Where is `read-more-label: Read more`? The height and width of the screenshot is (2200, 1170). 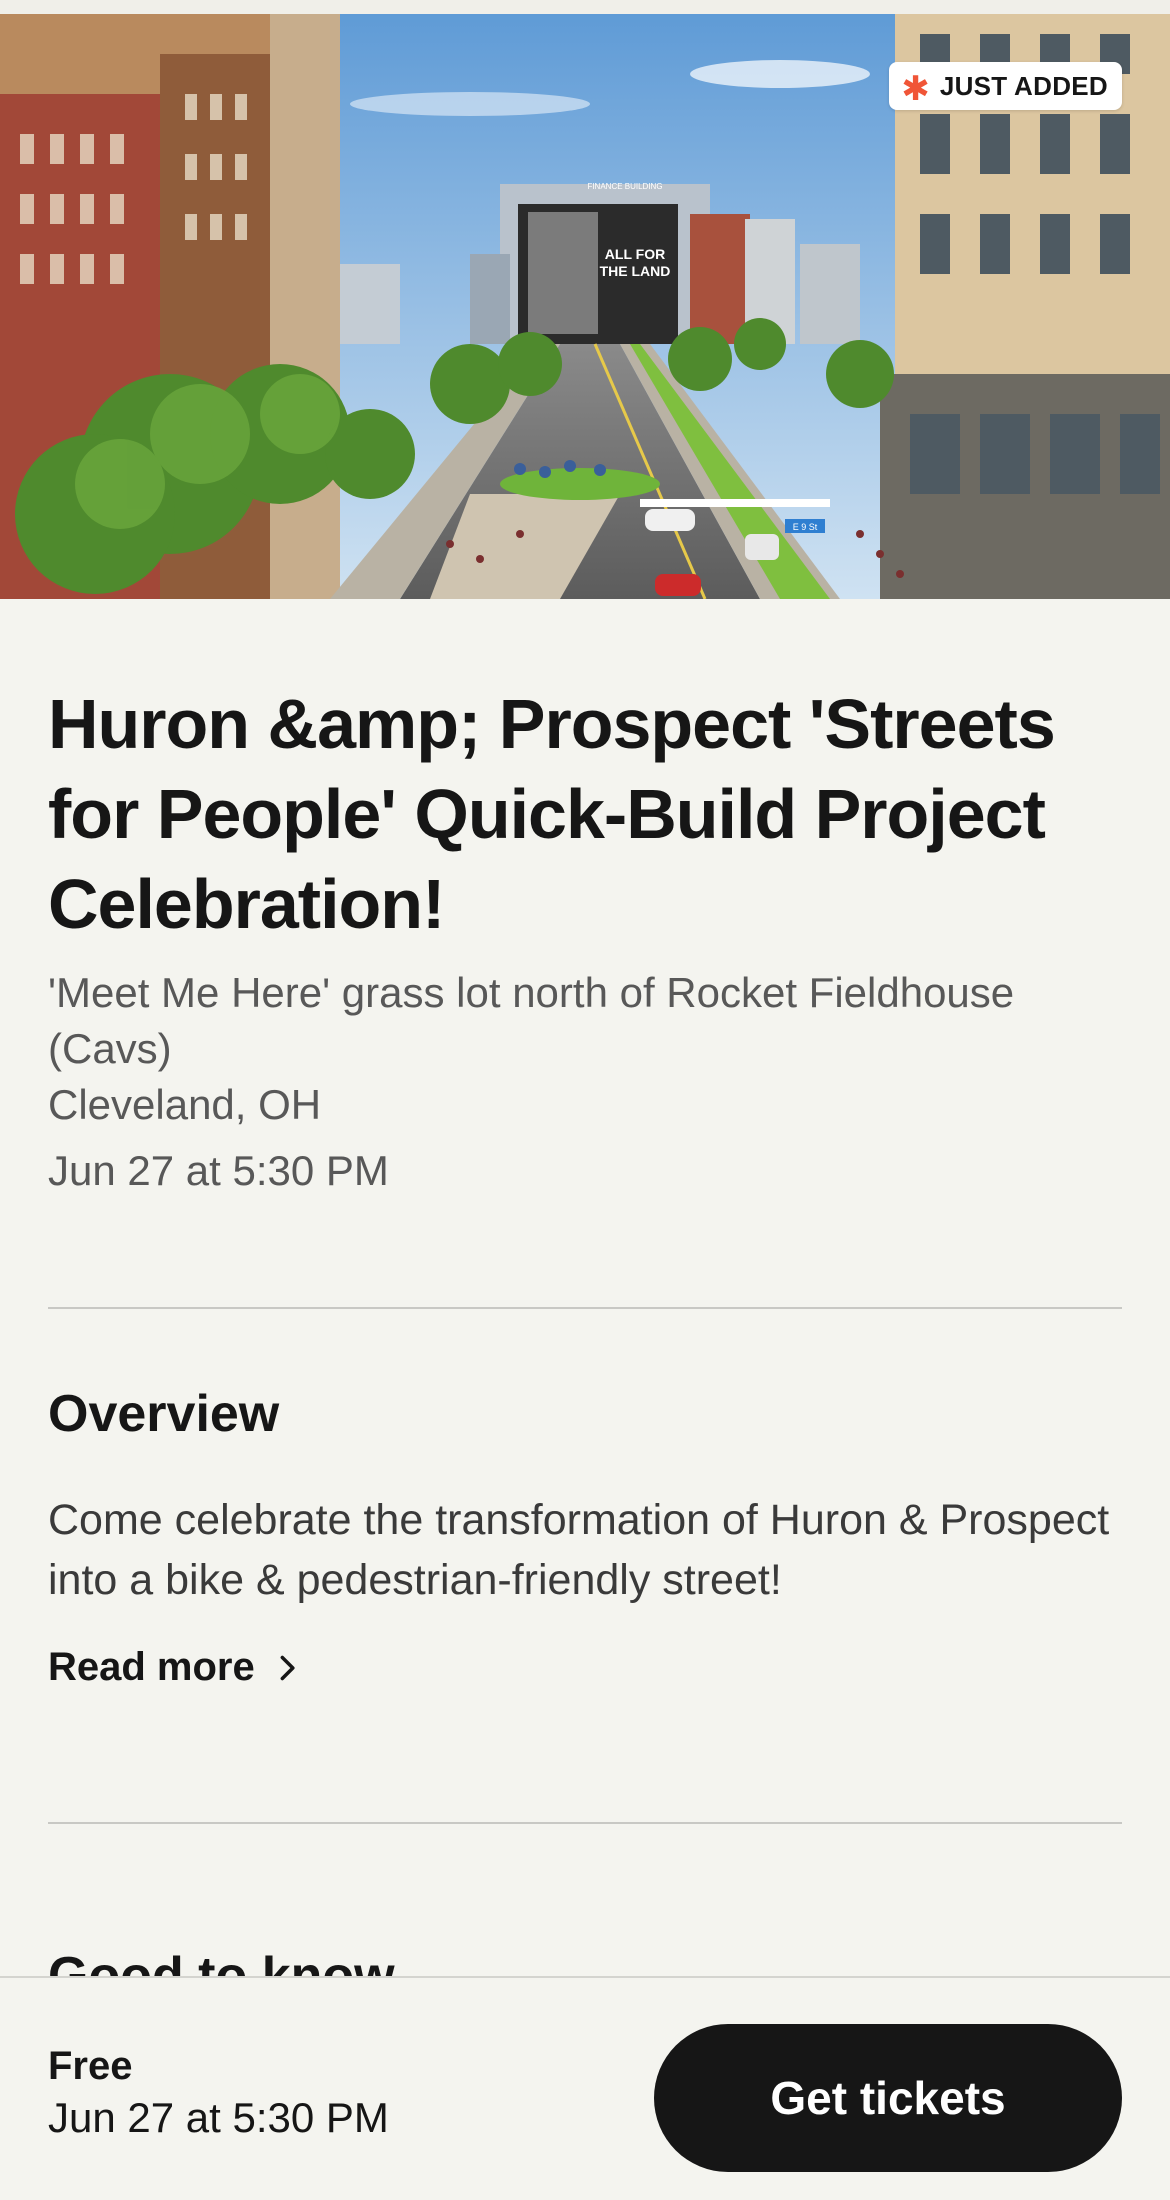
read-more-label: Read more is located at coordinates (151, 1667).